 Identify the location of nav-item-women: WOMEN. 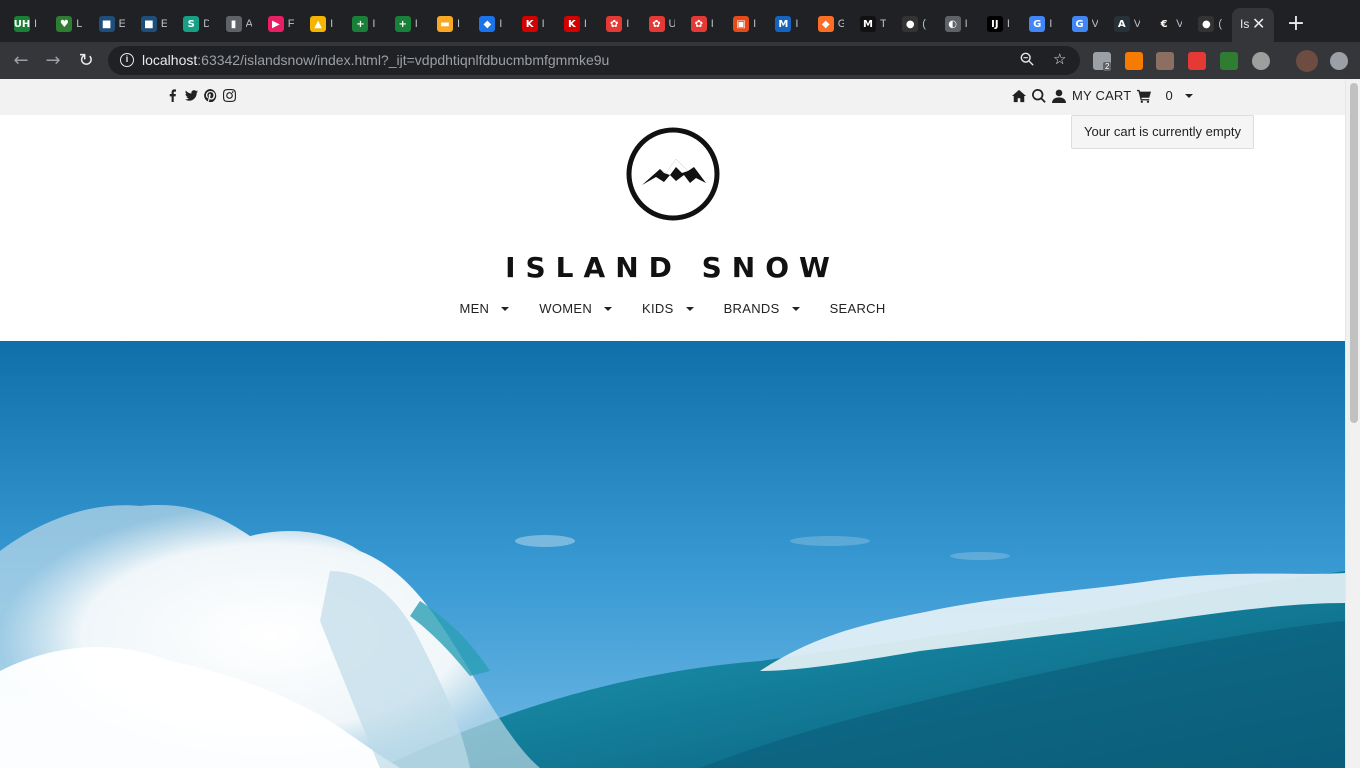
(576, 308).